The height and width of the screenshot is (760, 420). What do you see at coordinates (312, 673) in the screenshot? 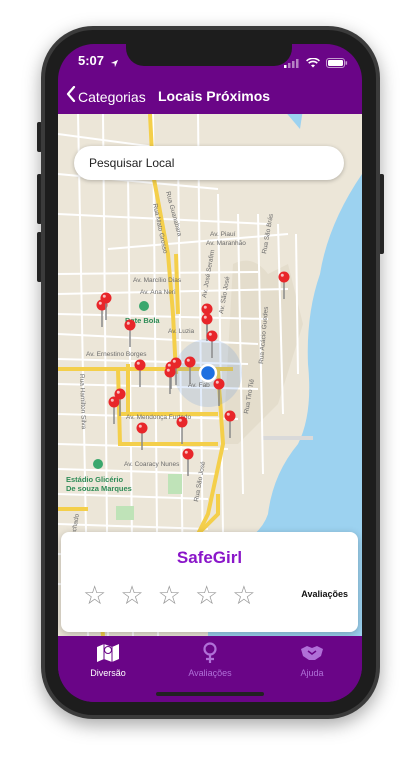
I see `tab-label: Ajuda` at bounding box center [312, 673].